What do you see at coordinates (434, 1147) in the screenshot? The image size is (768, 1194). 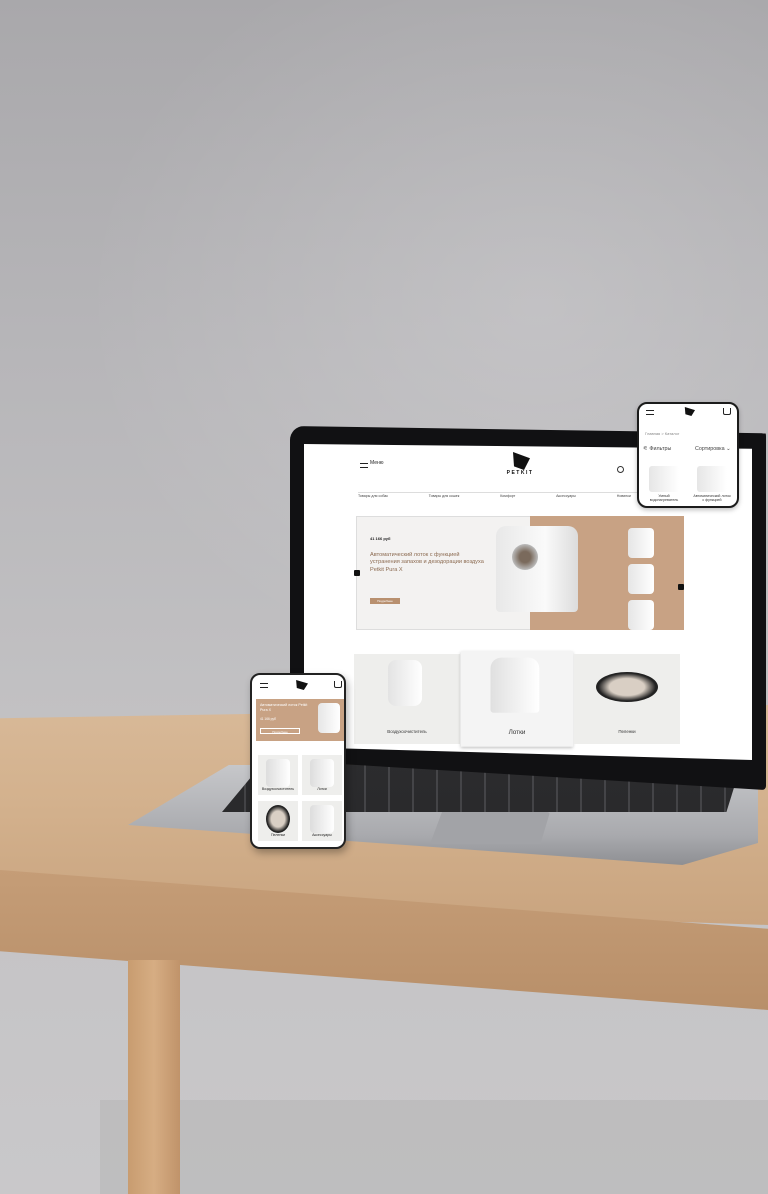 I see `floor` at bounding box center [434, 1147].